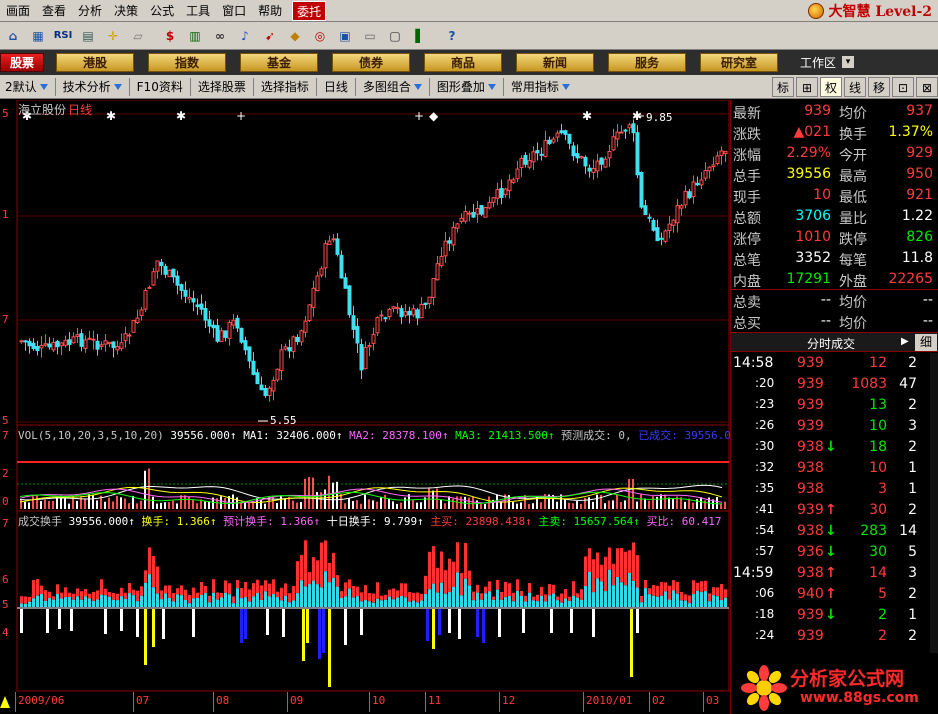 The width and height of the screenshot is (938, 714). Describe the element at coordinates (222, 86) in the screenshot. I see `analysis-tab: 选择股票` at that location.